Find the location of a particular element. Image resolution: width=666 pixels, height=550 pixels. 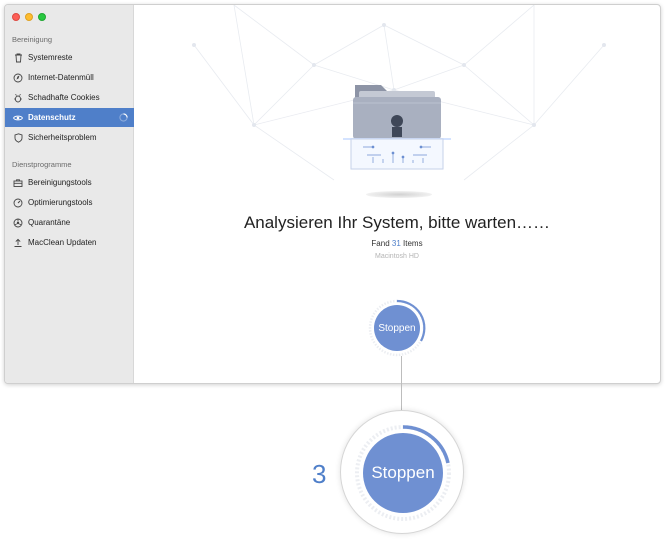

stop-button: Stoppen is located at coordinates (397, 328).